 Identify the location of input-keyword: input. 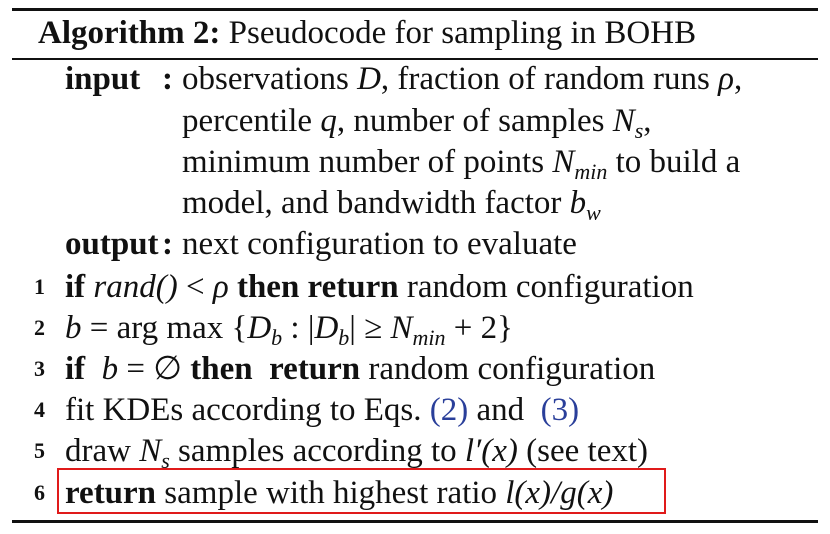
(103, 79).